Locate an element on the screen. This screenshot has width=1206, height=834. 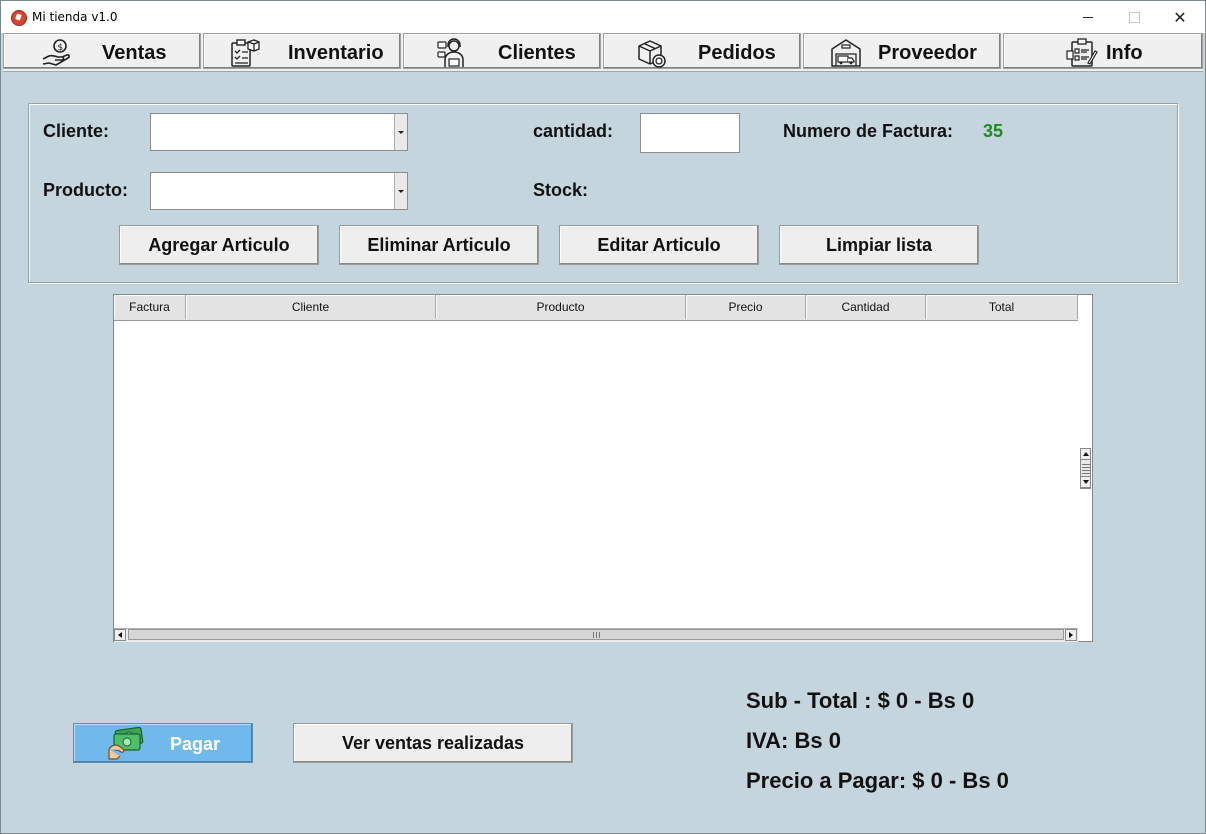
tab-clientes: Clientes is located at coordinates (502, 51).